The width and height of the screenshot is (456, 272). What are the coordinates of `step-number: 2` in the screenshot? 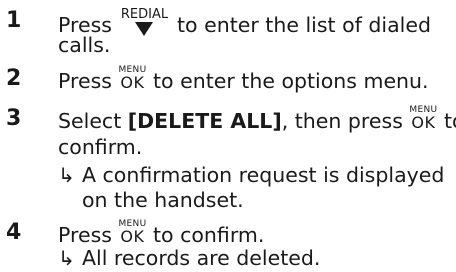 It's located at (14, 78).